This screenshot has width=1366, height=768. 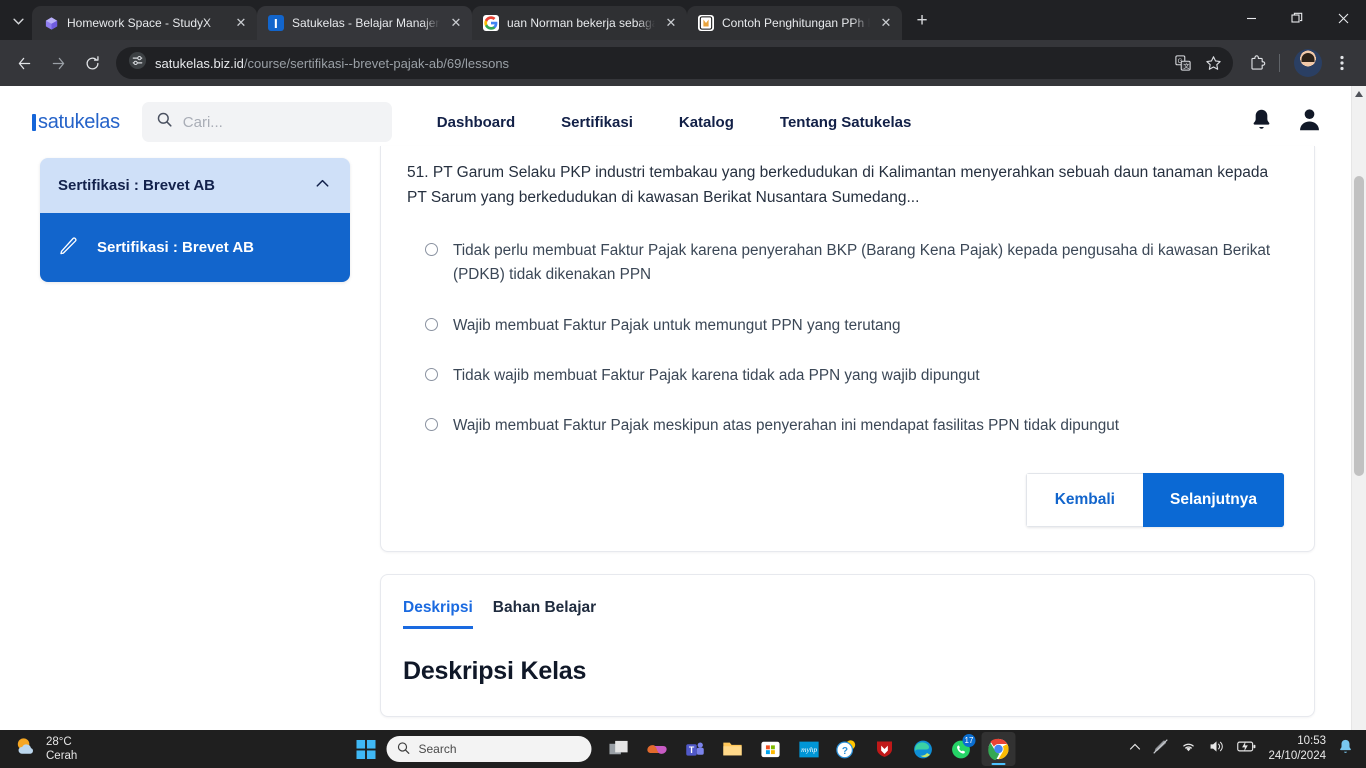 I want to click on whatsapp-icon: 17, so click(x=961, y=749).